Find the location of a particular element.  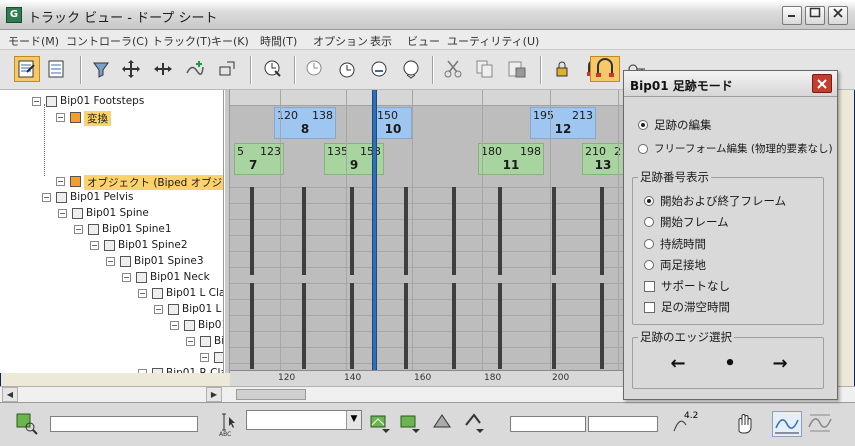

copy-button is located at coordinates (485, 69).